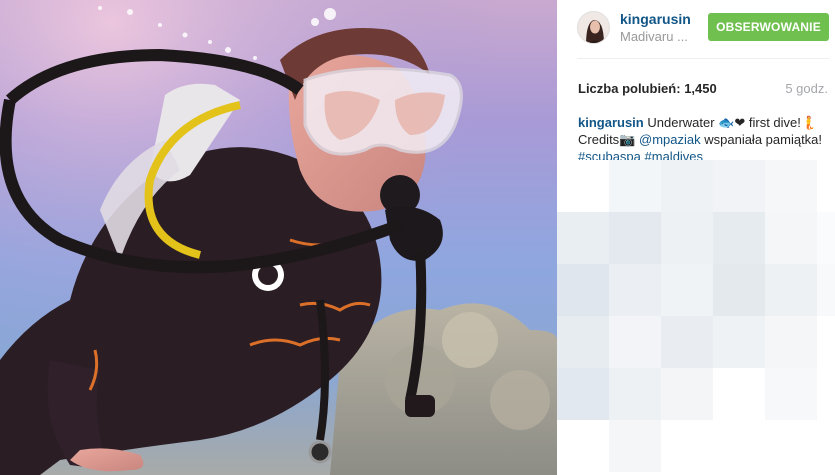  Describe the element at coordinates (732, 122) in the screenshot. I see `caption-text-1: Underwater 🐟❤ first dive!🧜` at that location.